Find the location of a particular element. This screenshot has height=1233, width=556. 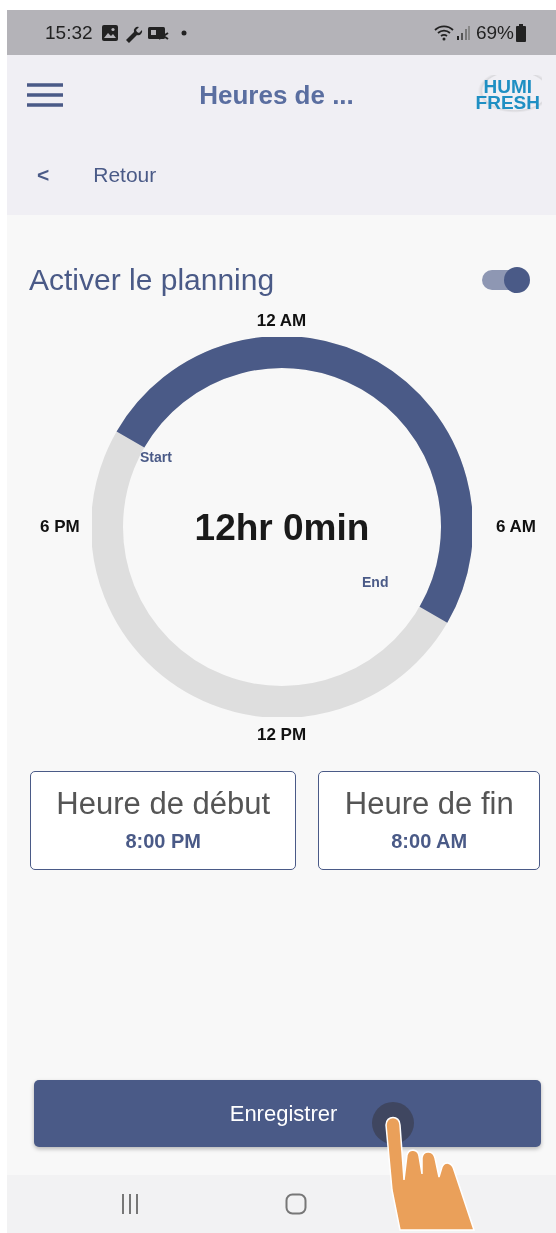

duration-text: 12hr 0min is located at coordinates (281, 527).